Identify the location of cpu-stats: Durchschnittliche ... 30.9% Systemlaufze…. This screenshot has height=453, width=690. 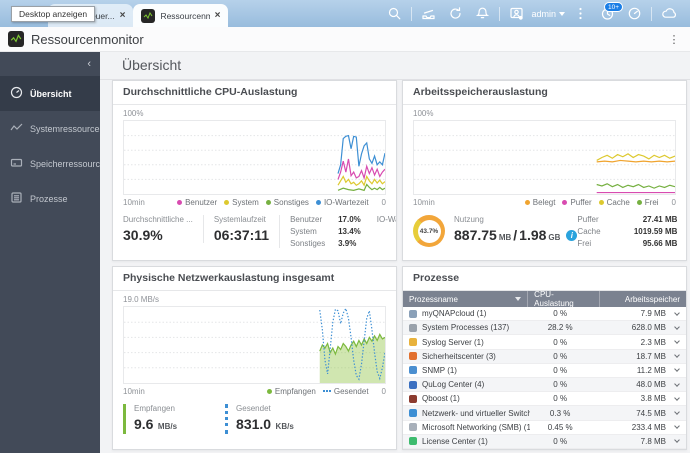
(259, 232).